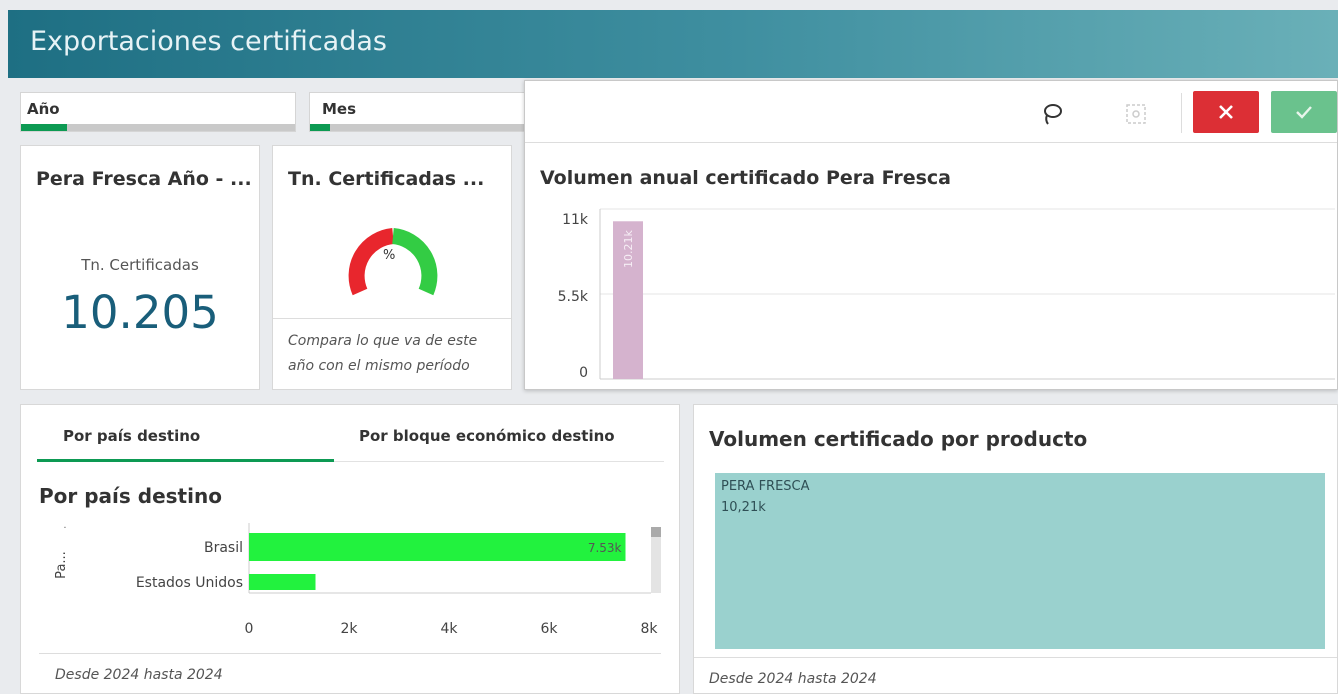 Image resolution: width=1338 pixels, height=694 pixels. What do you see at coordinates (743, 507) in the screenshot?
I see `treemap-tile-value: 10,21k` at bounding box center [743, 507].